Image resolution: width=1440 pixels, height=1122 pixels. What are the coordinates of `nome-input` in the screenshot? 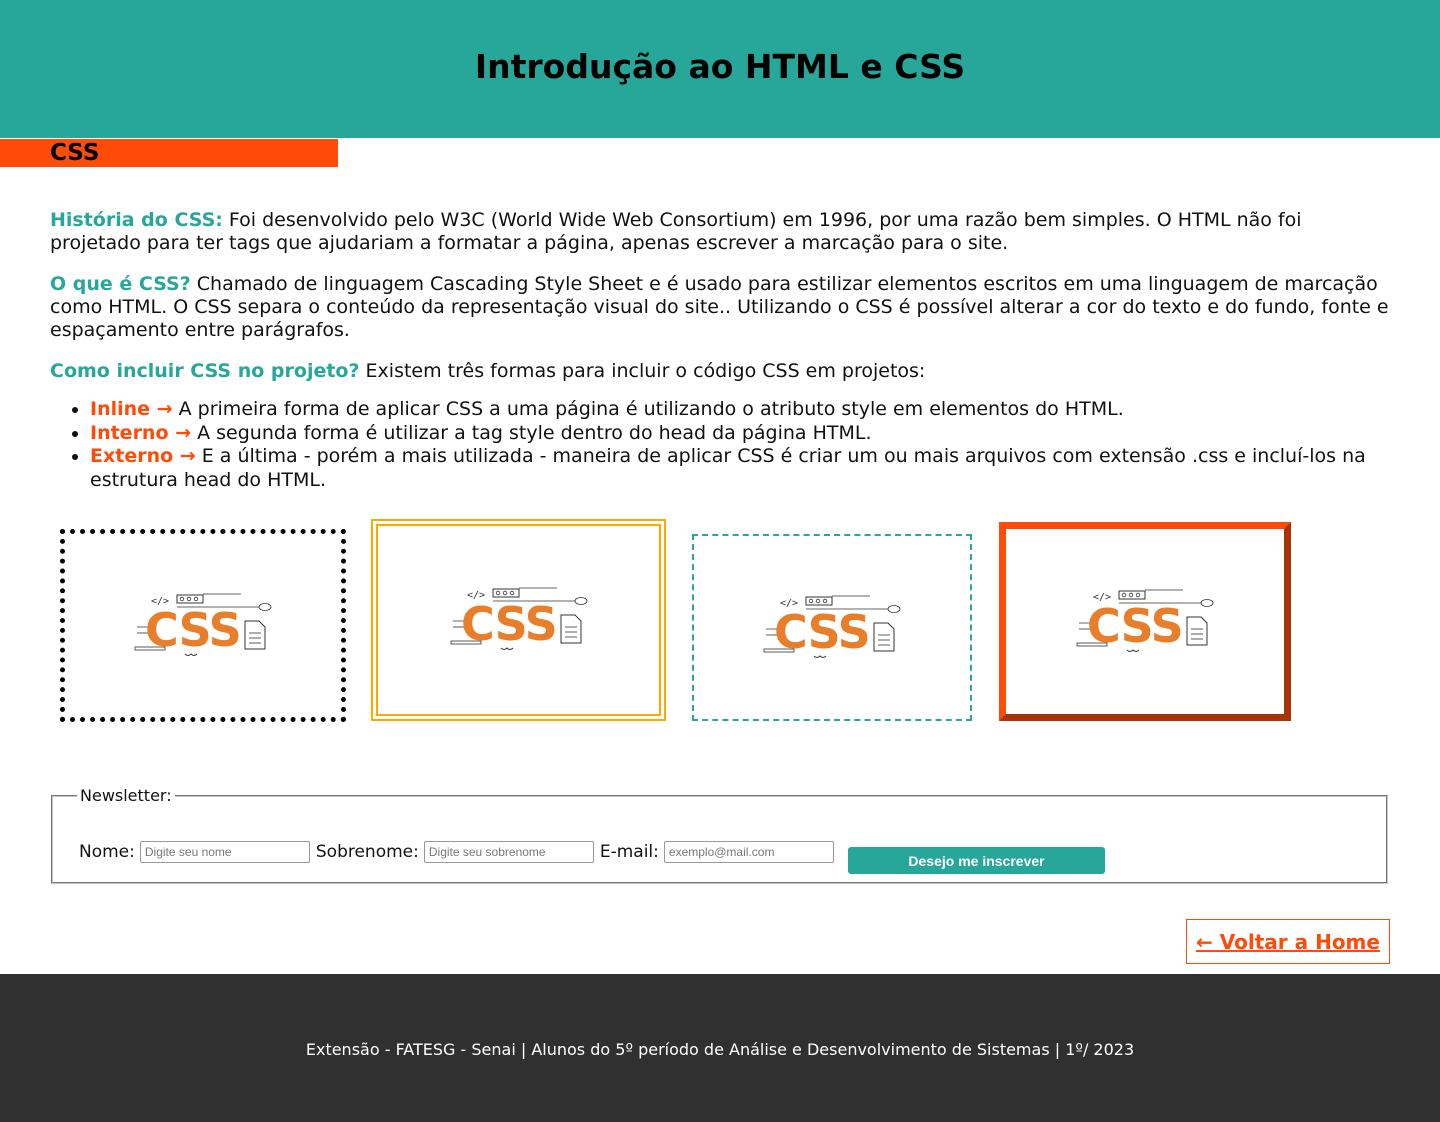 It's located at (224, 852).